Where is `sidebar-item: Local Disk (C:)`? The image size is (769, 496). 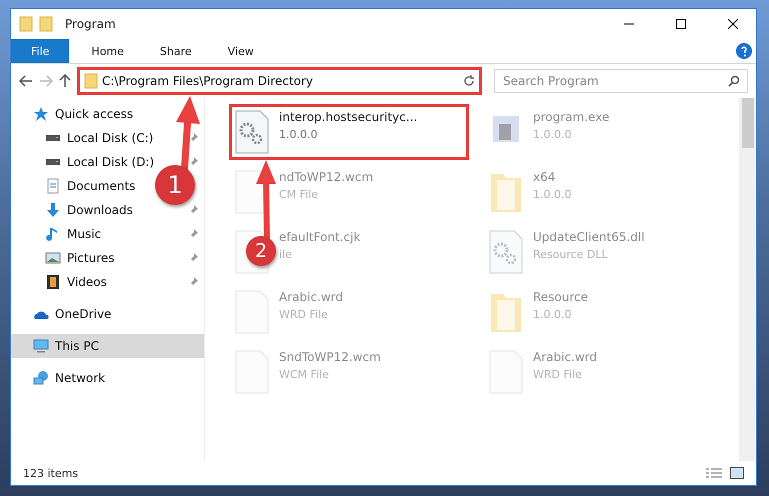 sidebar-item: Local Disk (C:) is located at coordinates (99, 138).